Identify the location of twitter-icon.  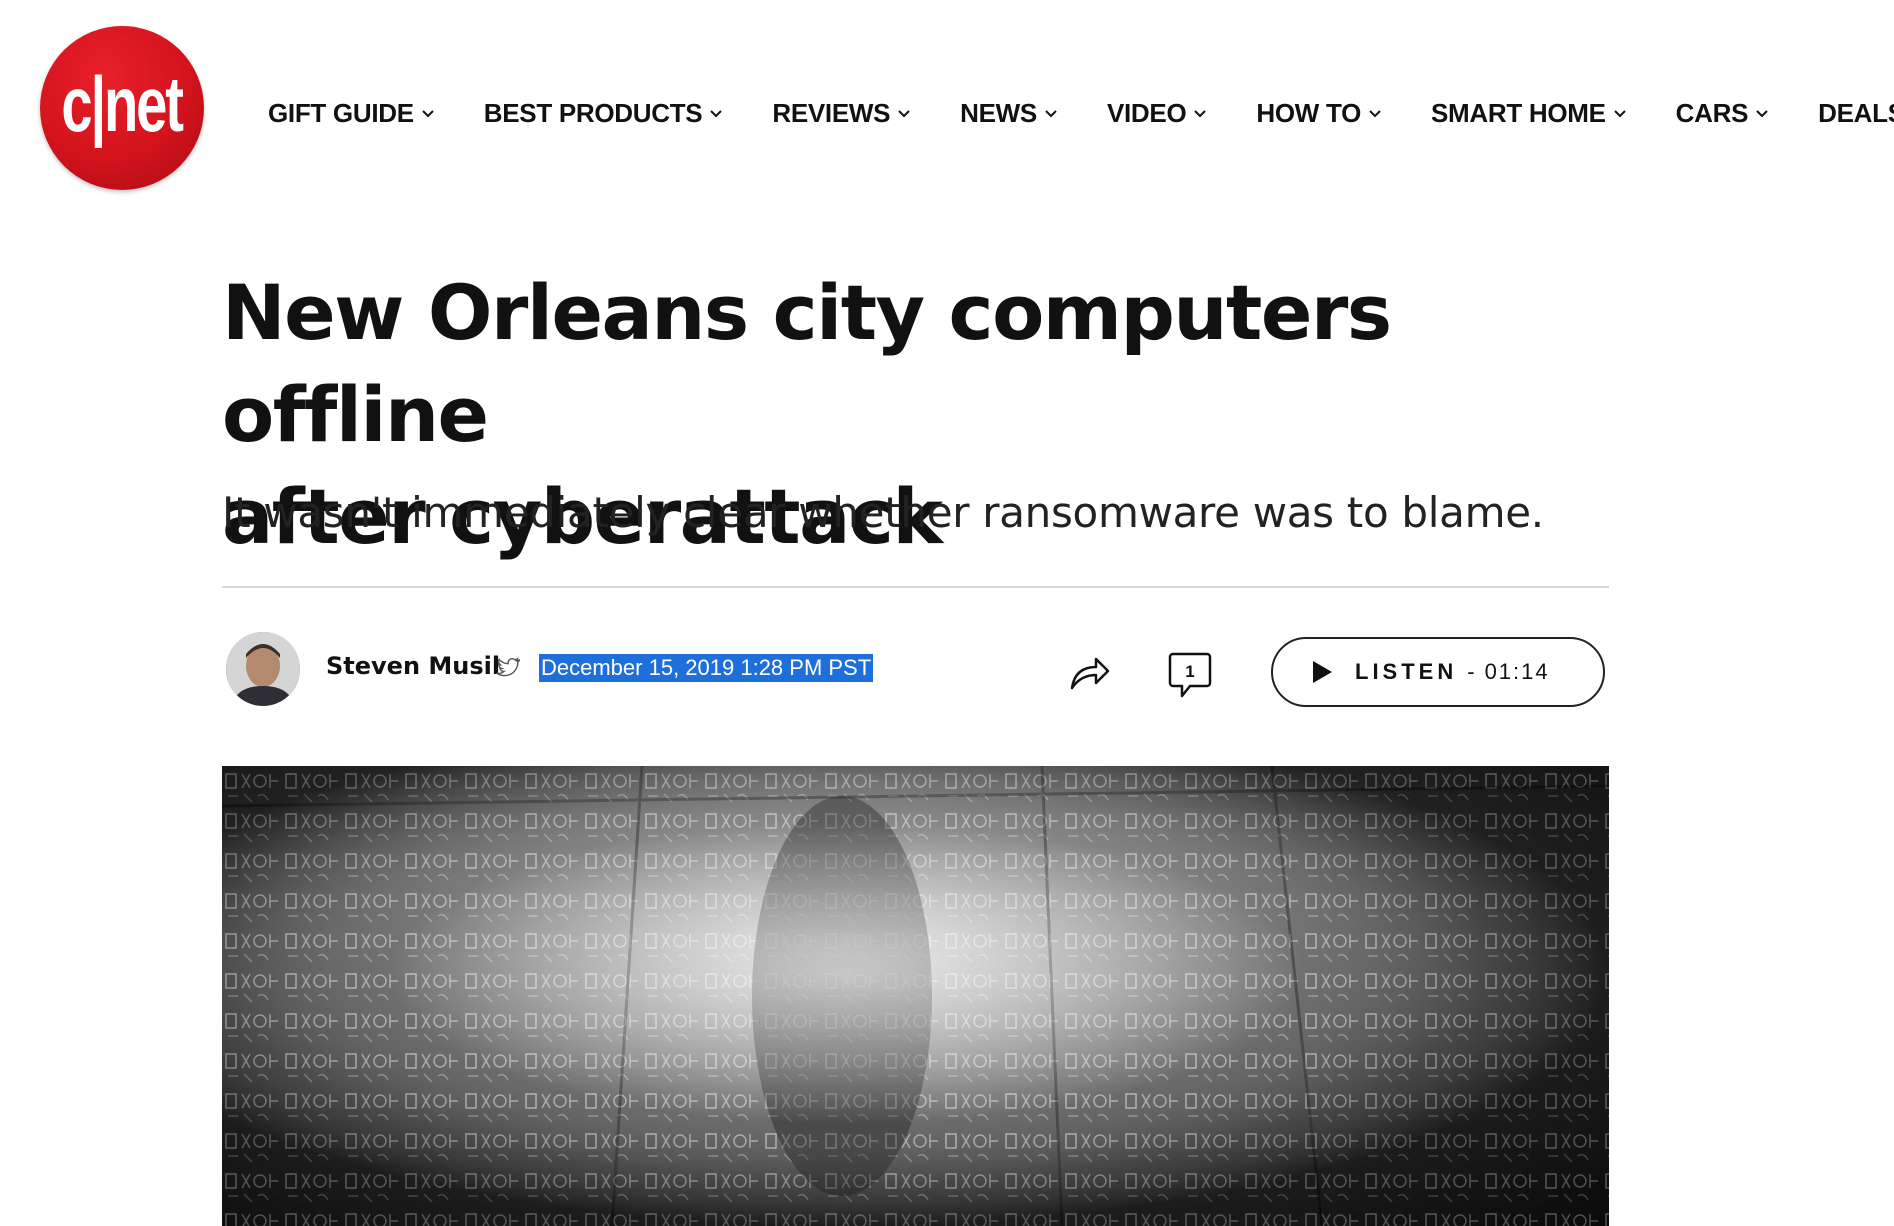
(508, 667).